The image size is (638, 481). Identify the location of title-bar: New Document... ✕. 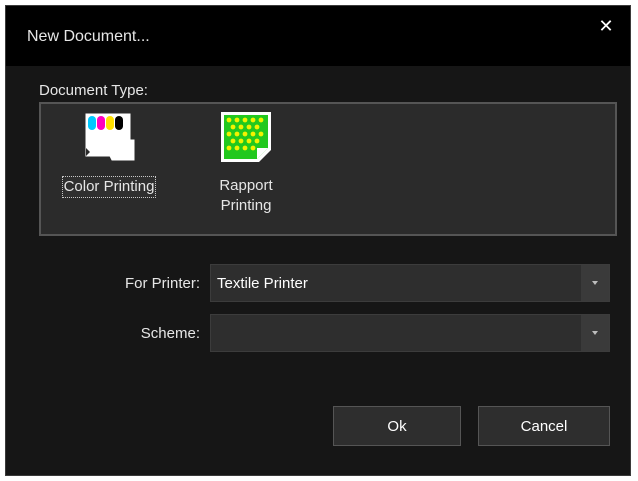
(318, 36).